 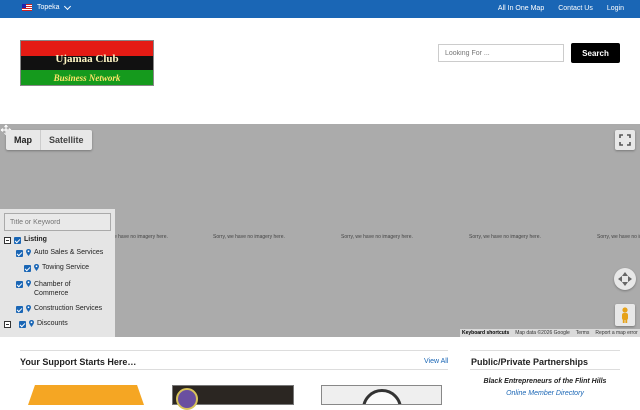 I want to click on category-row: Construction Services, so click(x=64, y=309).